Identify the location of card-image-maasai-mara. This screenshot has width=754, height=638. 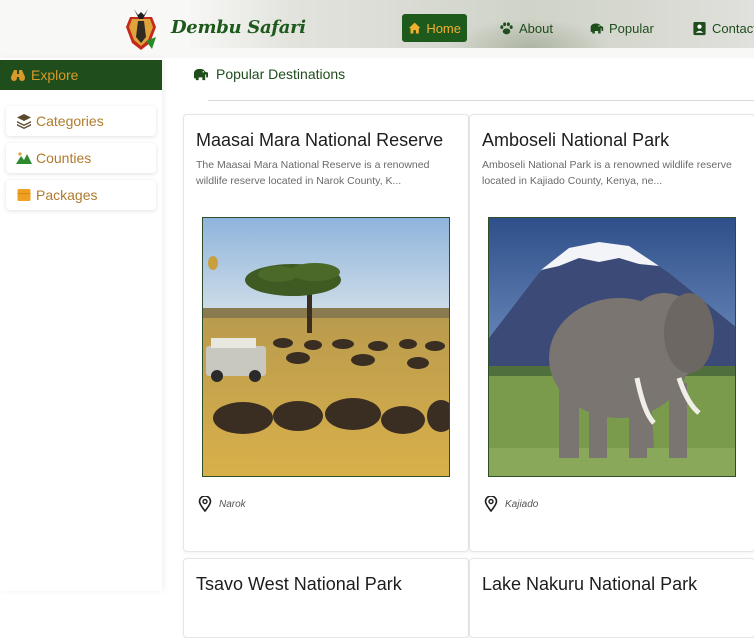
(326, 347).